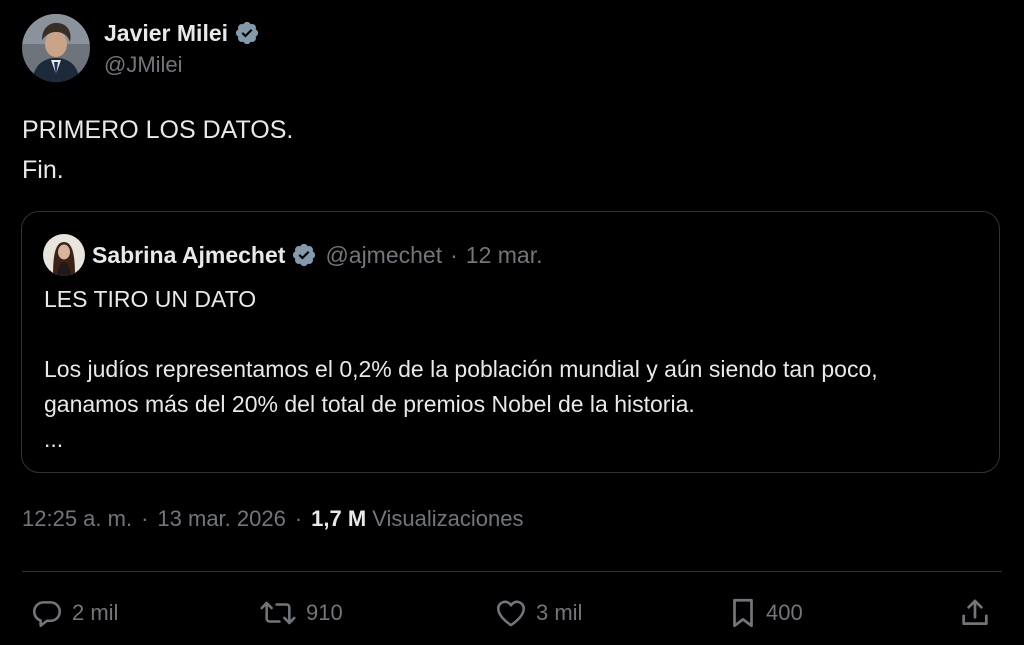 Image resolution: width=1024 pixels, height=645 pixels. Describe the element at coordinates (157, 150) in the screenshot. I see `tweet-text: PRIMERO LOS DATOS. Fin.` at that location.